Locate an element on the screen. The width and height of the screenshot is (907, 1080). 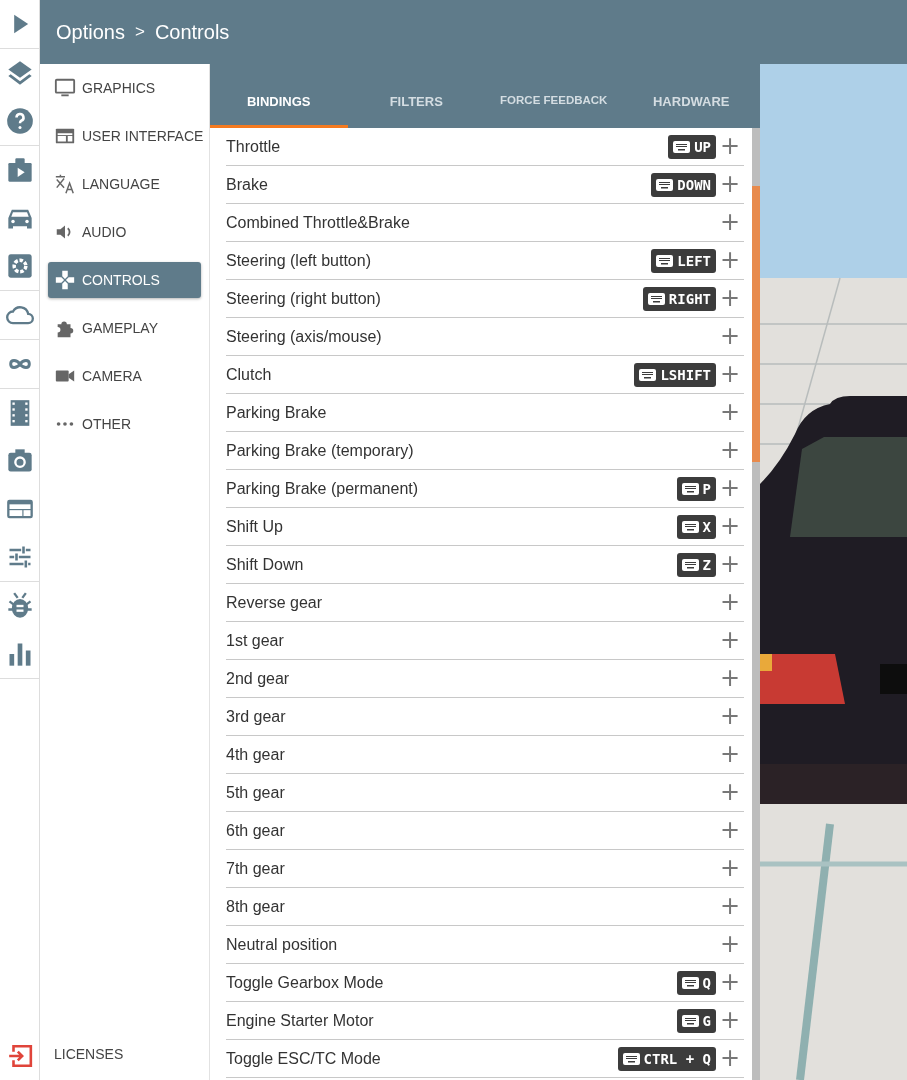
sidebar-item: GAMEPLAY is located at coordinates (124, 328).